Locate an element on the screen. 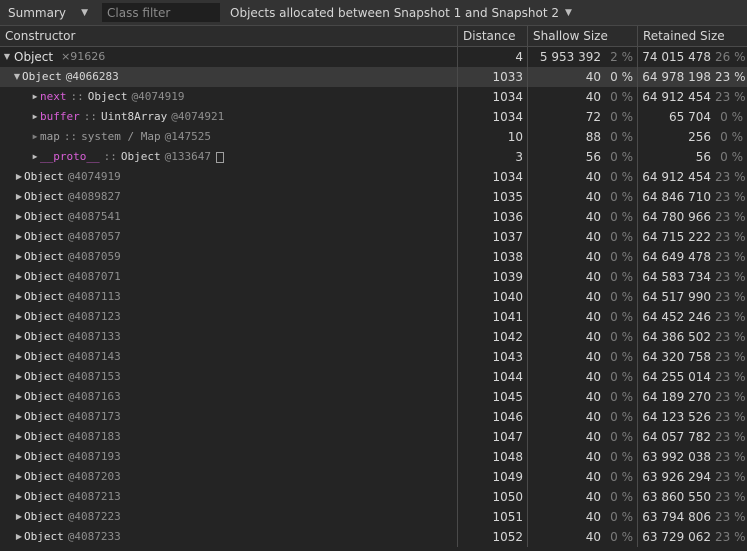 The height and width of the screenshot is (551, 747). retained-size-cell: 64 452 246 23 % is located at coordinates (692, 317).